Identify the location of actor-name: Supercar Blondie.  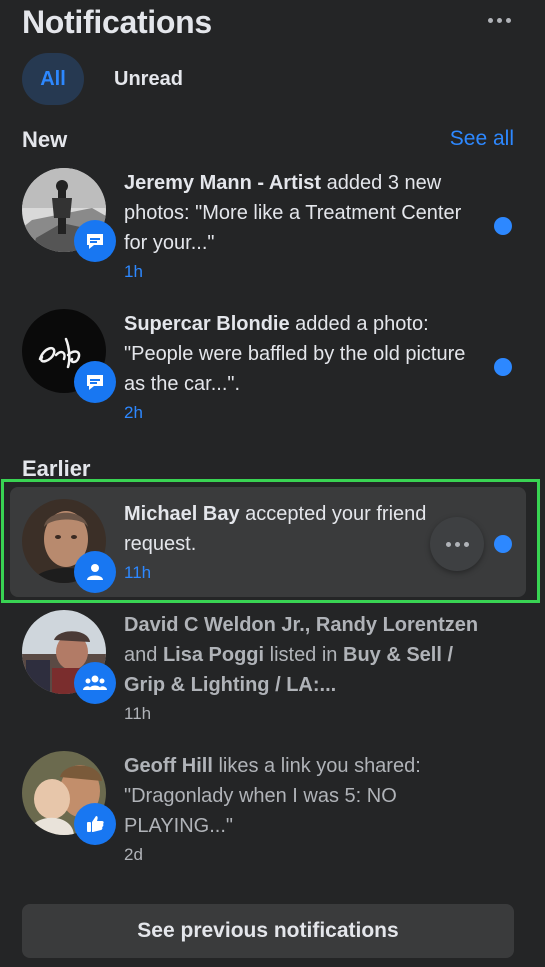
(207, 324).